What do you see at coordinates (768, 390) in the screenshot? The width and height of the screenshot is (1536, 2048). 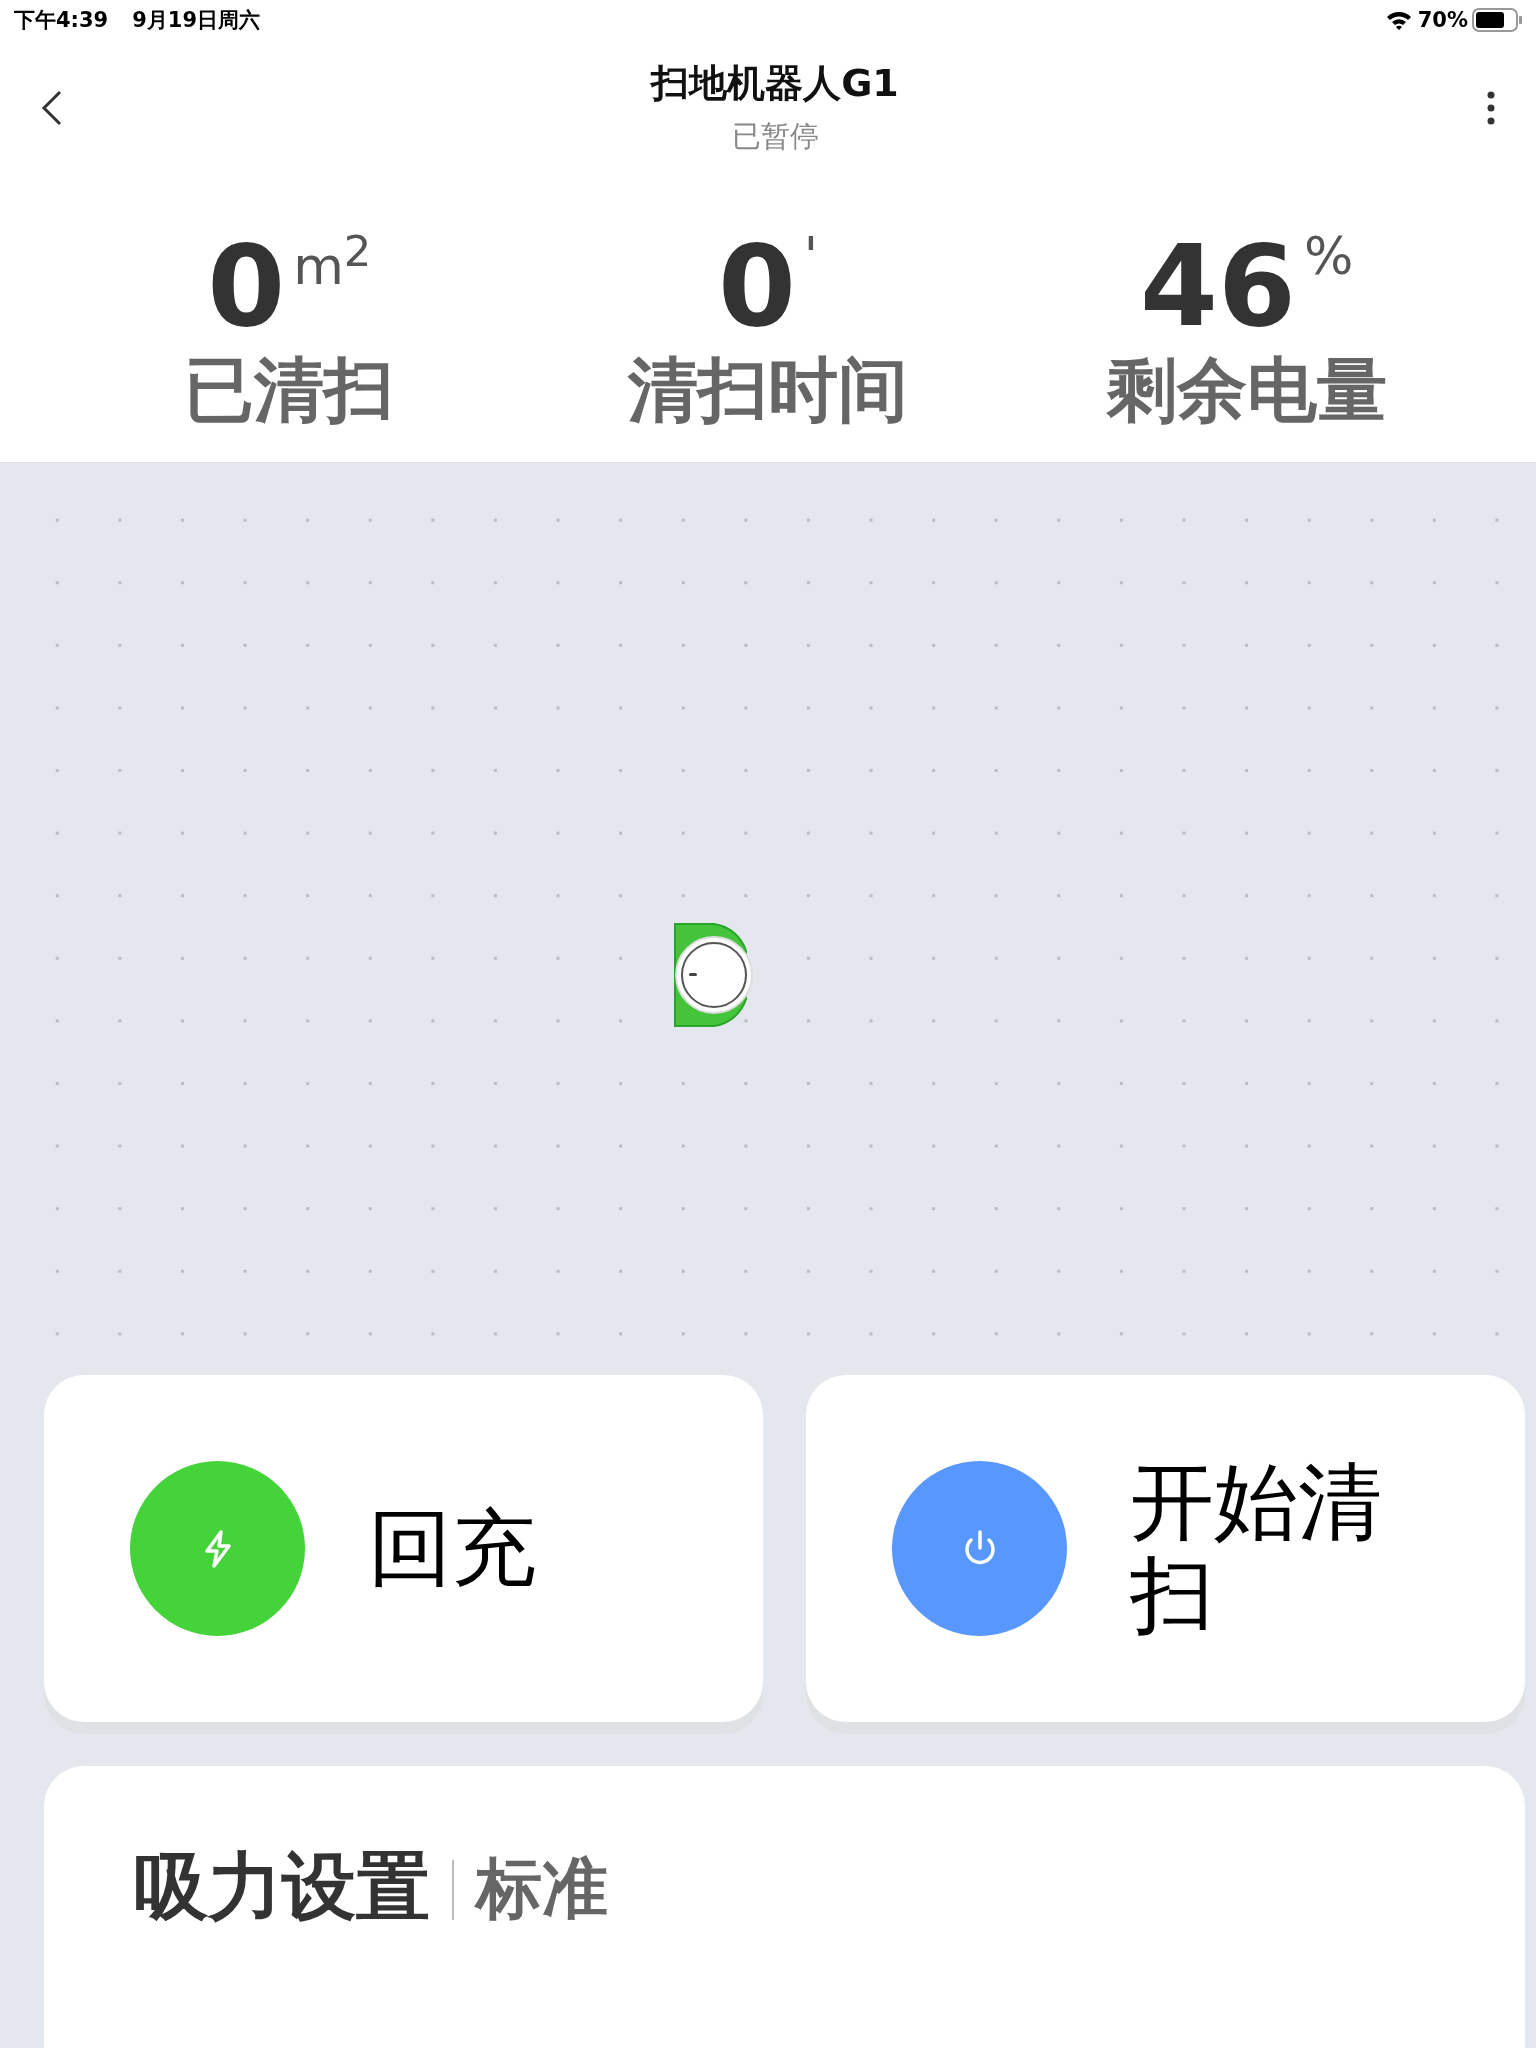 I see `stat-label: 清扫时间` at bounding box center [768, 390].